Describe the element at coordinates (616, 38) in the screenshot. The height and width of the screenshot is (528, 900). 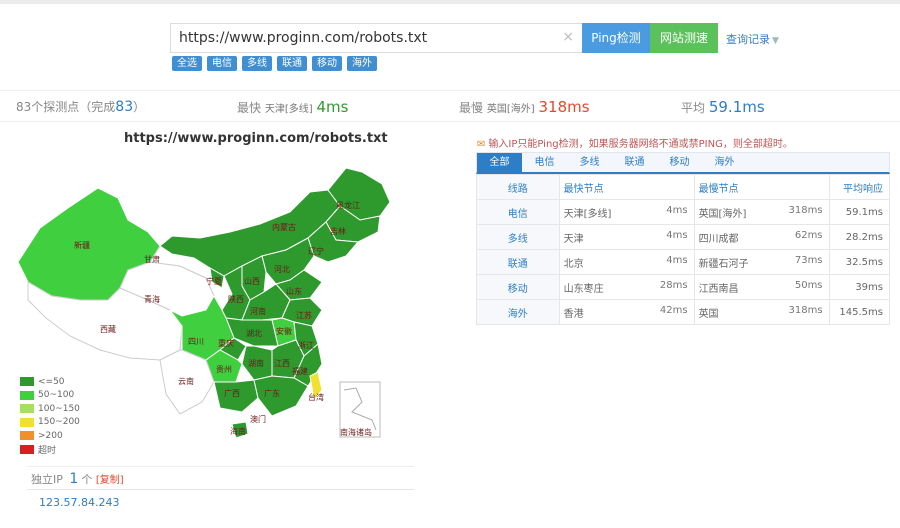
I see `ping-button: Ping检测` at that location.